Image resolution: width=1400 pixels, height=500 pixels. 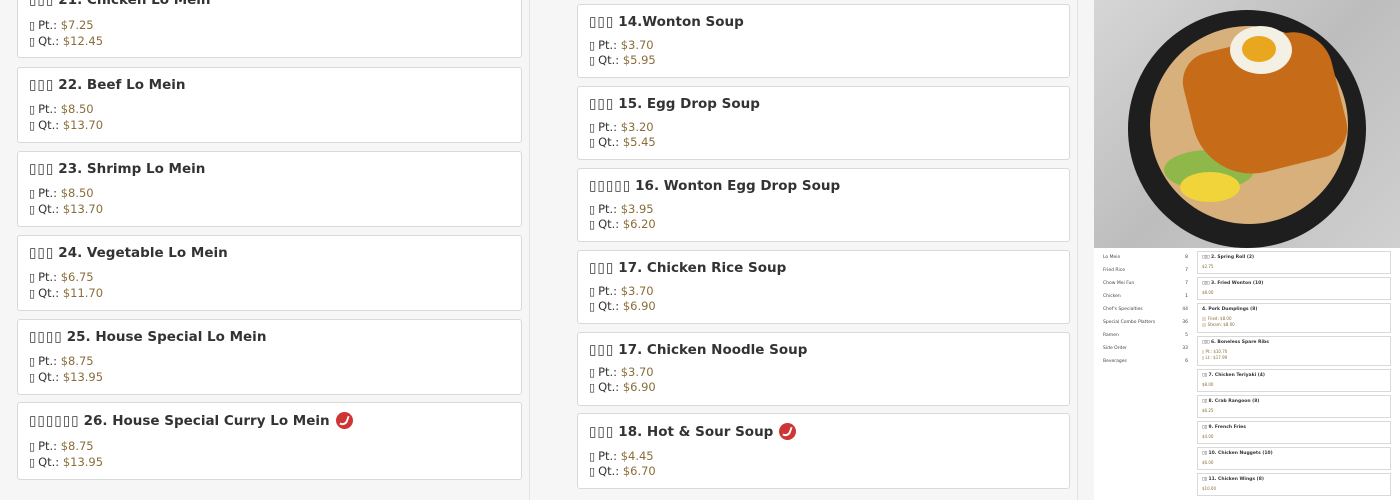 What do you see at coordinates (61, 277) in the screenshot?
I see `pint-price: ▯ Pt.: $6.75` at bounding box center [61, 277].